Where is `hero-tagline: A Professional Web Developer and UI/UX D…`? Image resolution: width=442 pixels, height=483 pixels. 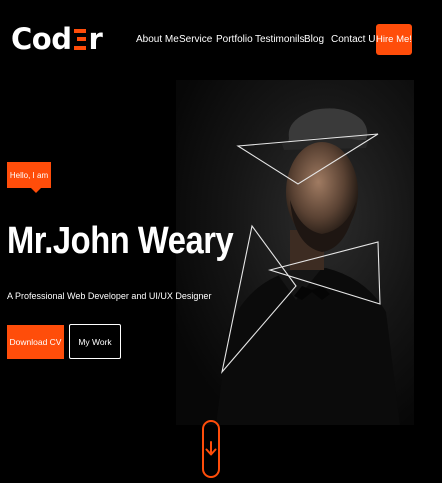 hero-tagline: A Professional Web Developer and UI/UX D… is located at coordinates (109, 296).